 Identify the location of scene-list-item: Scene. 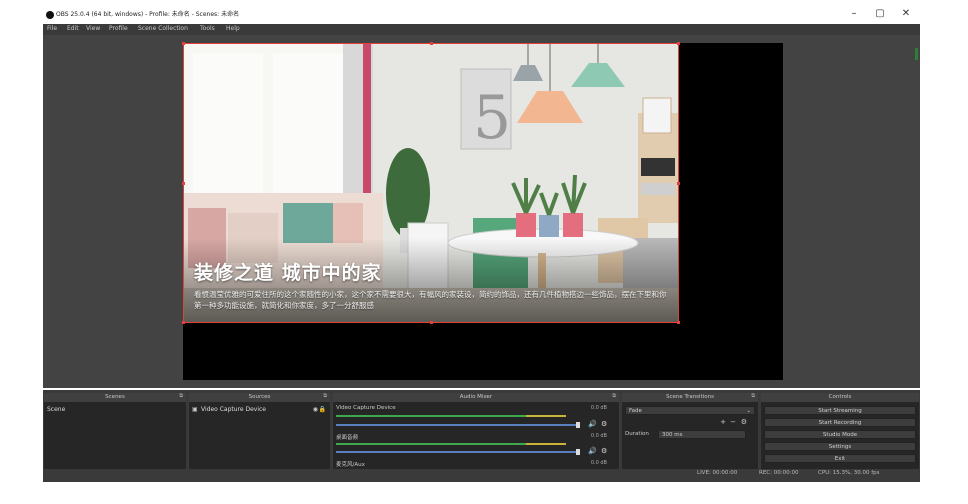
(115, 409).